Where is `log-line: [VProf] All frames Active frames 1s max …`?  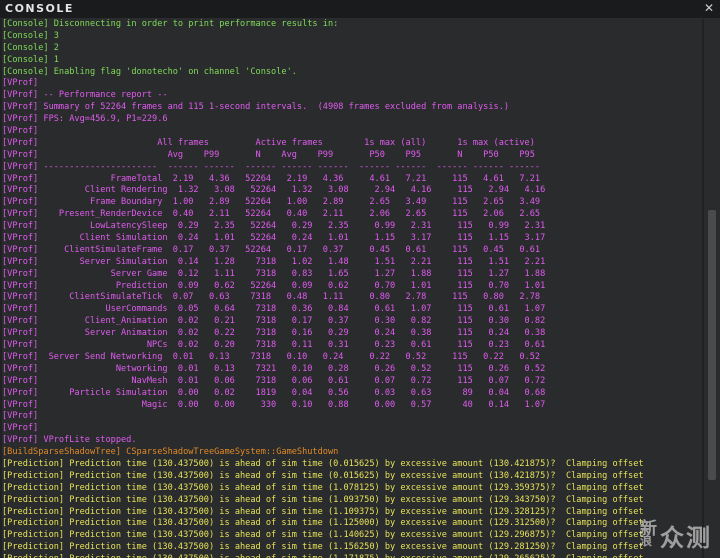
log-line: [VProf] All frames Active frames 1s max … is located at coordinates (268, 142).